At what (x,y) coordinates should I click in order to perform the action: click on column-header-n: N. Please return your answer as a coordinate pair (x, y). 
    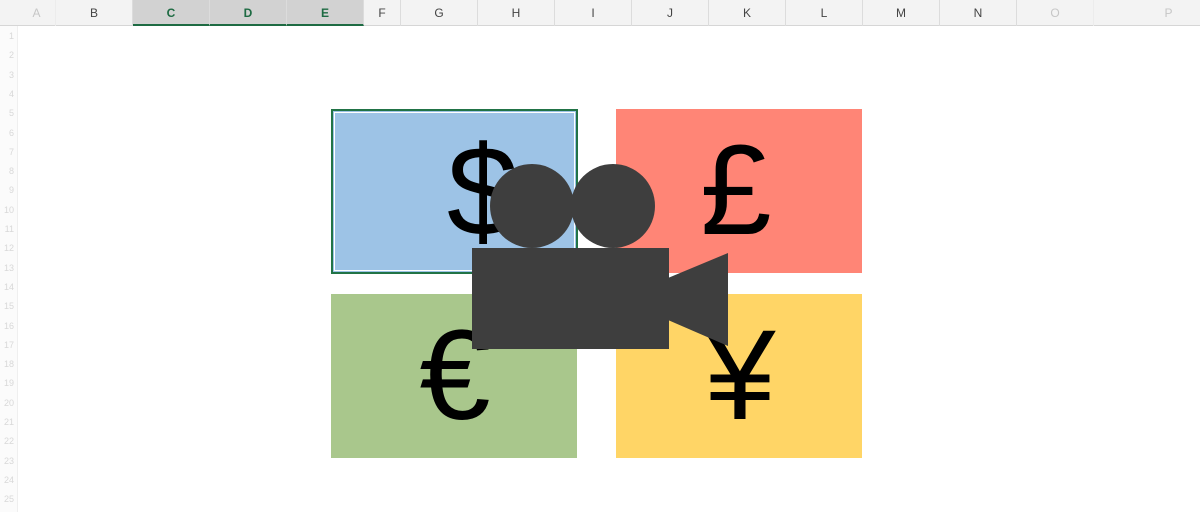
    Looking at the image, I should click on (978, 13).